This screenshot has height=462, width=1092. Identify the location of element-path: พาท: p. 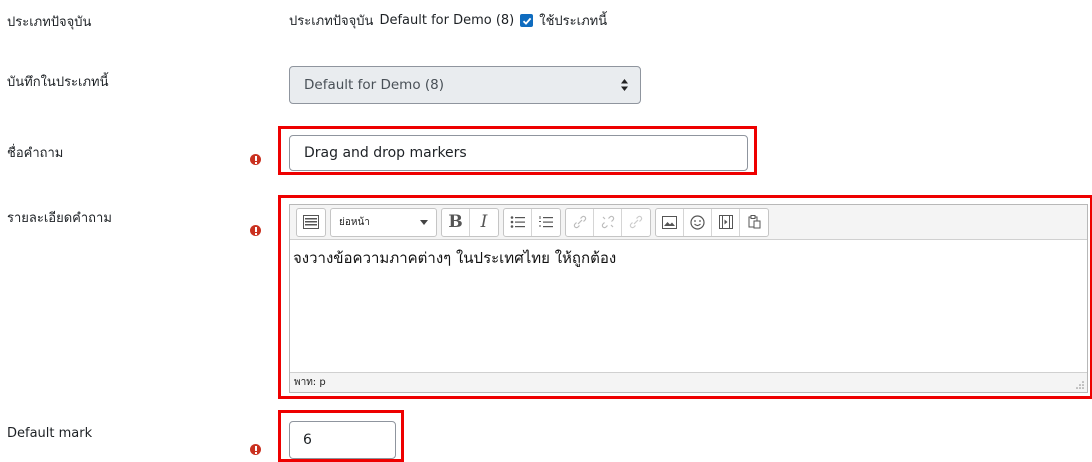
(310, 382).